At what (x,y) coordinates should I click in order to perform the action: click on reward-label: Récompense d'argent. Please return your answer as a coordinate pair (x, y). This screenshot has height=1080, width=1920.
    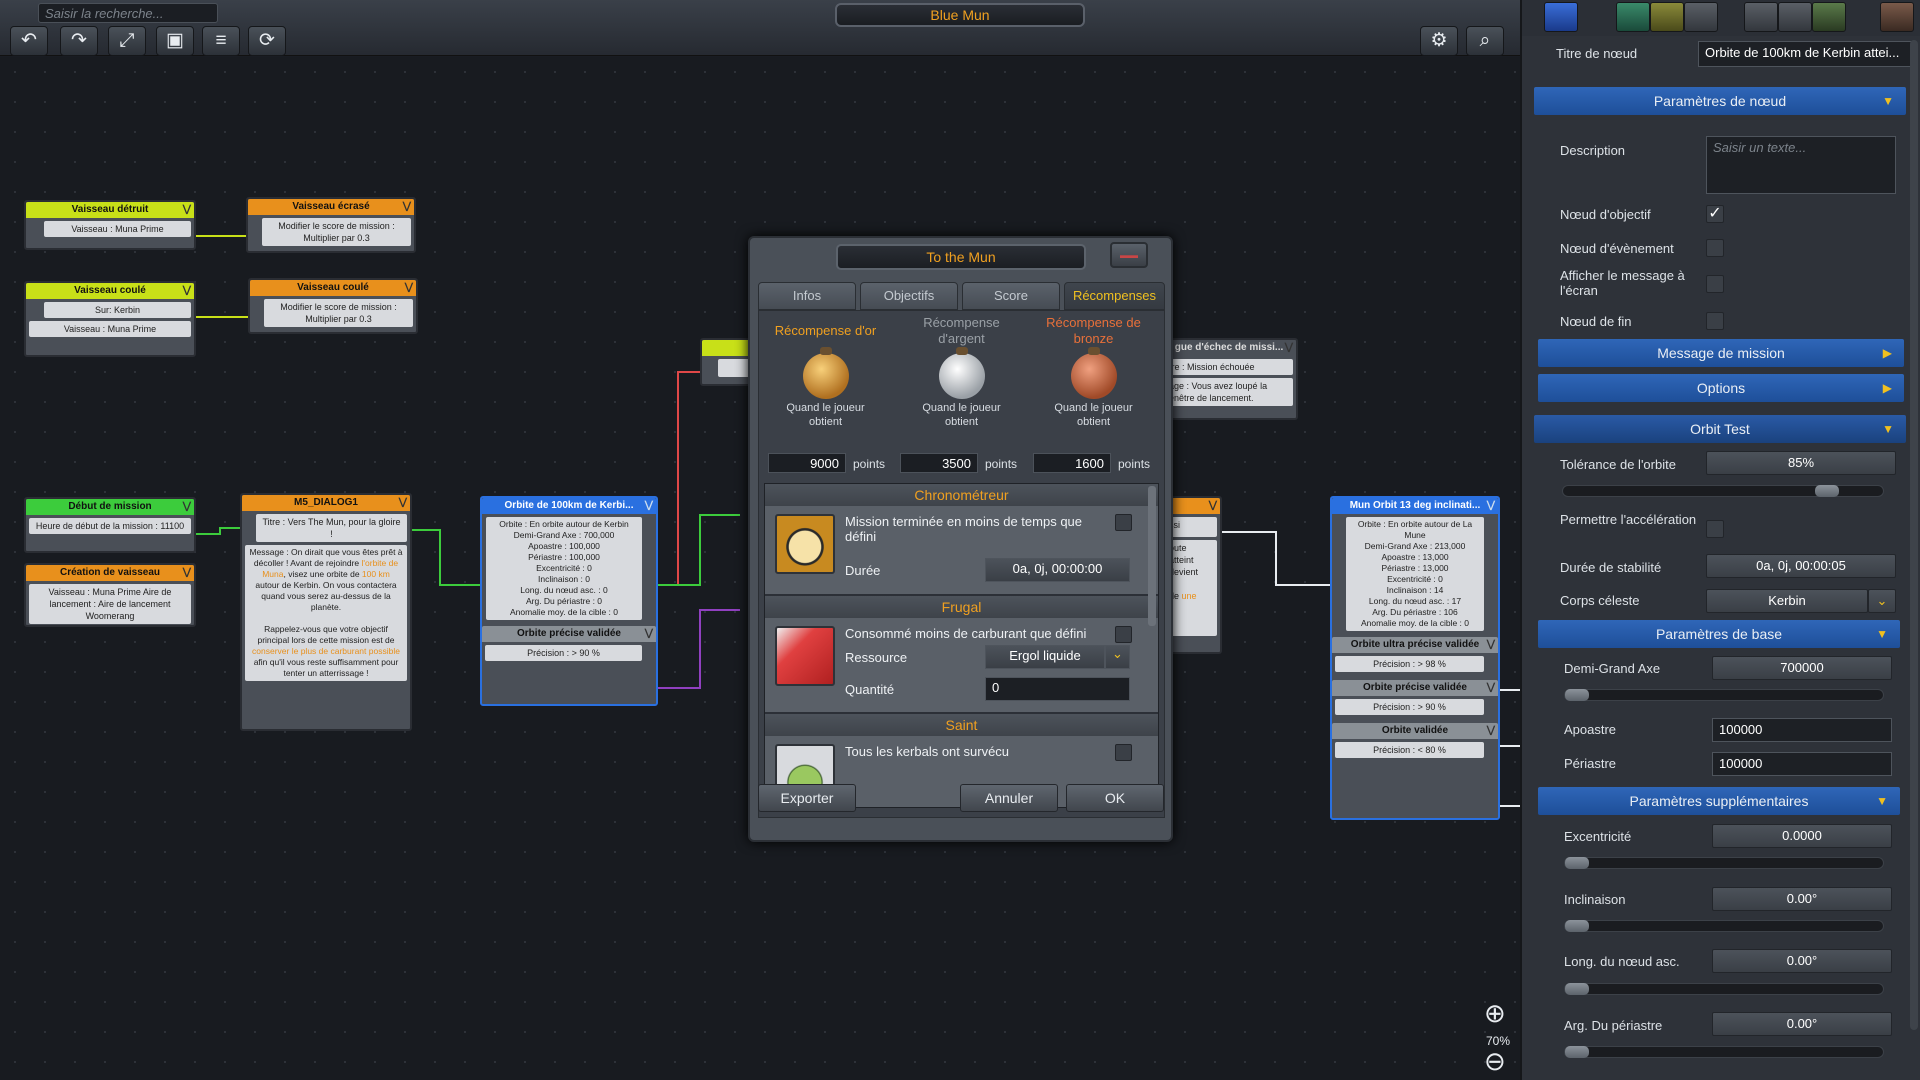
    Looking at the image, I should click on (961, 330).